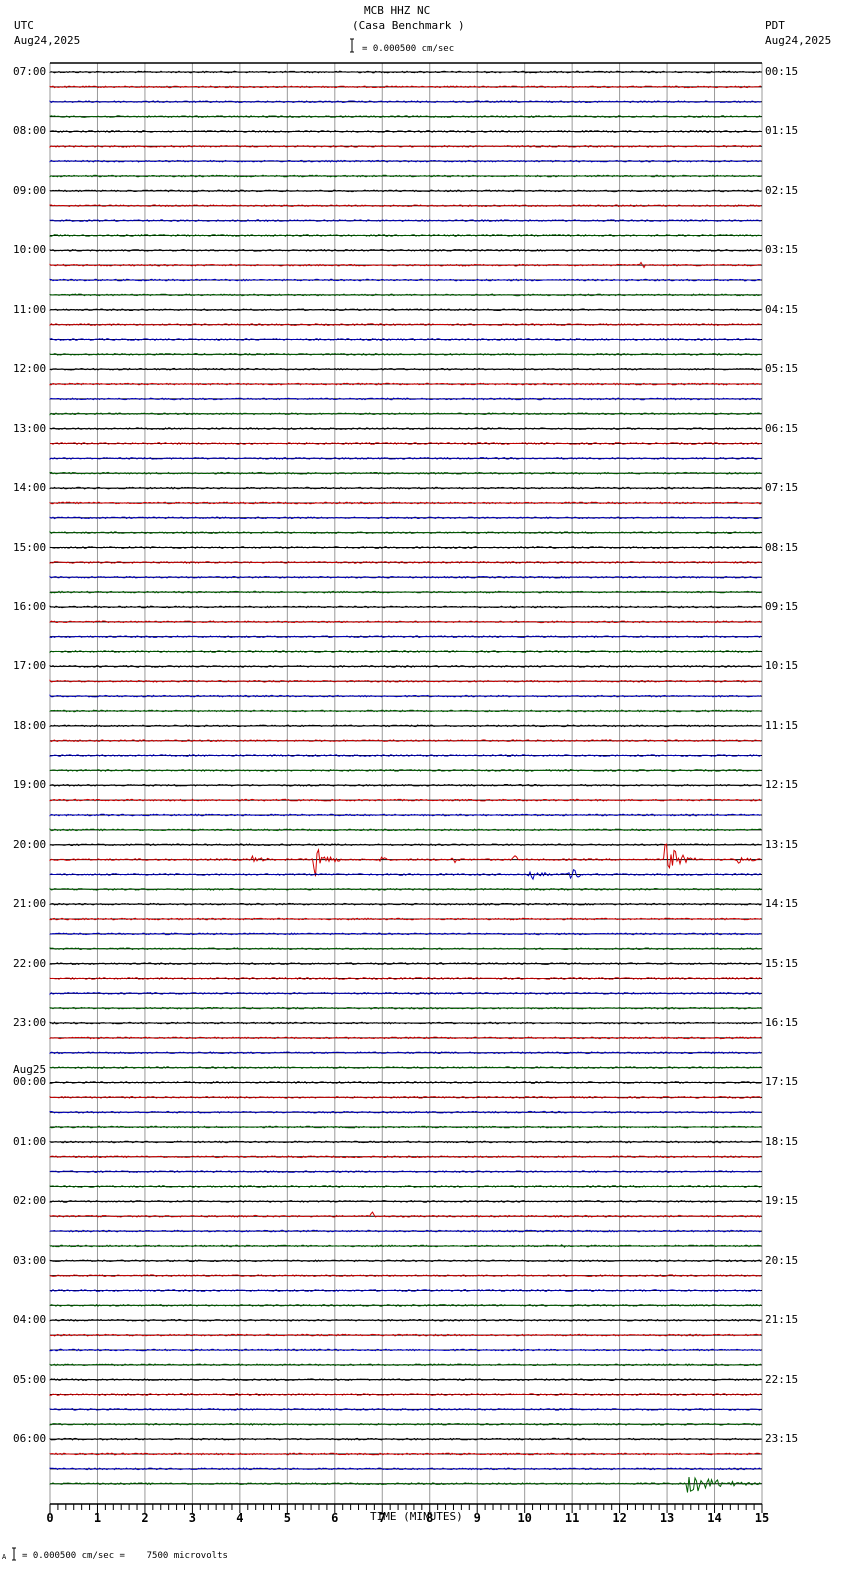 This screenshot has height=1584, width=850. I want to click on pdt-hour-label: 16:15, so click(782, 1023).